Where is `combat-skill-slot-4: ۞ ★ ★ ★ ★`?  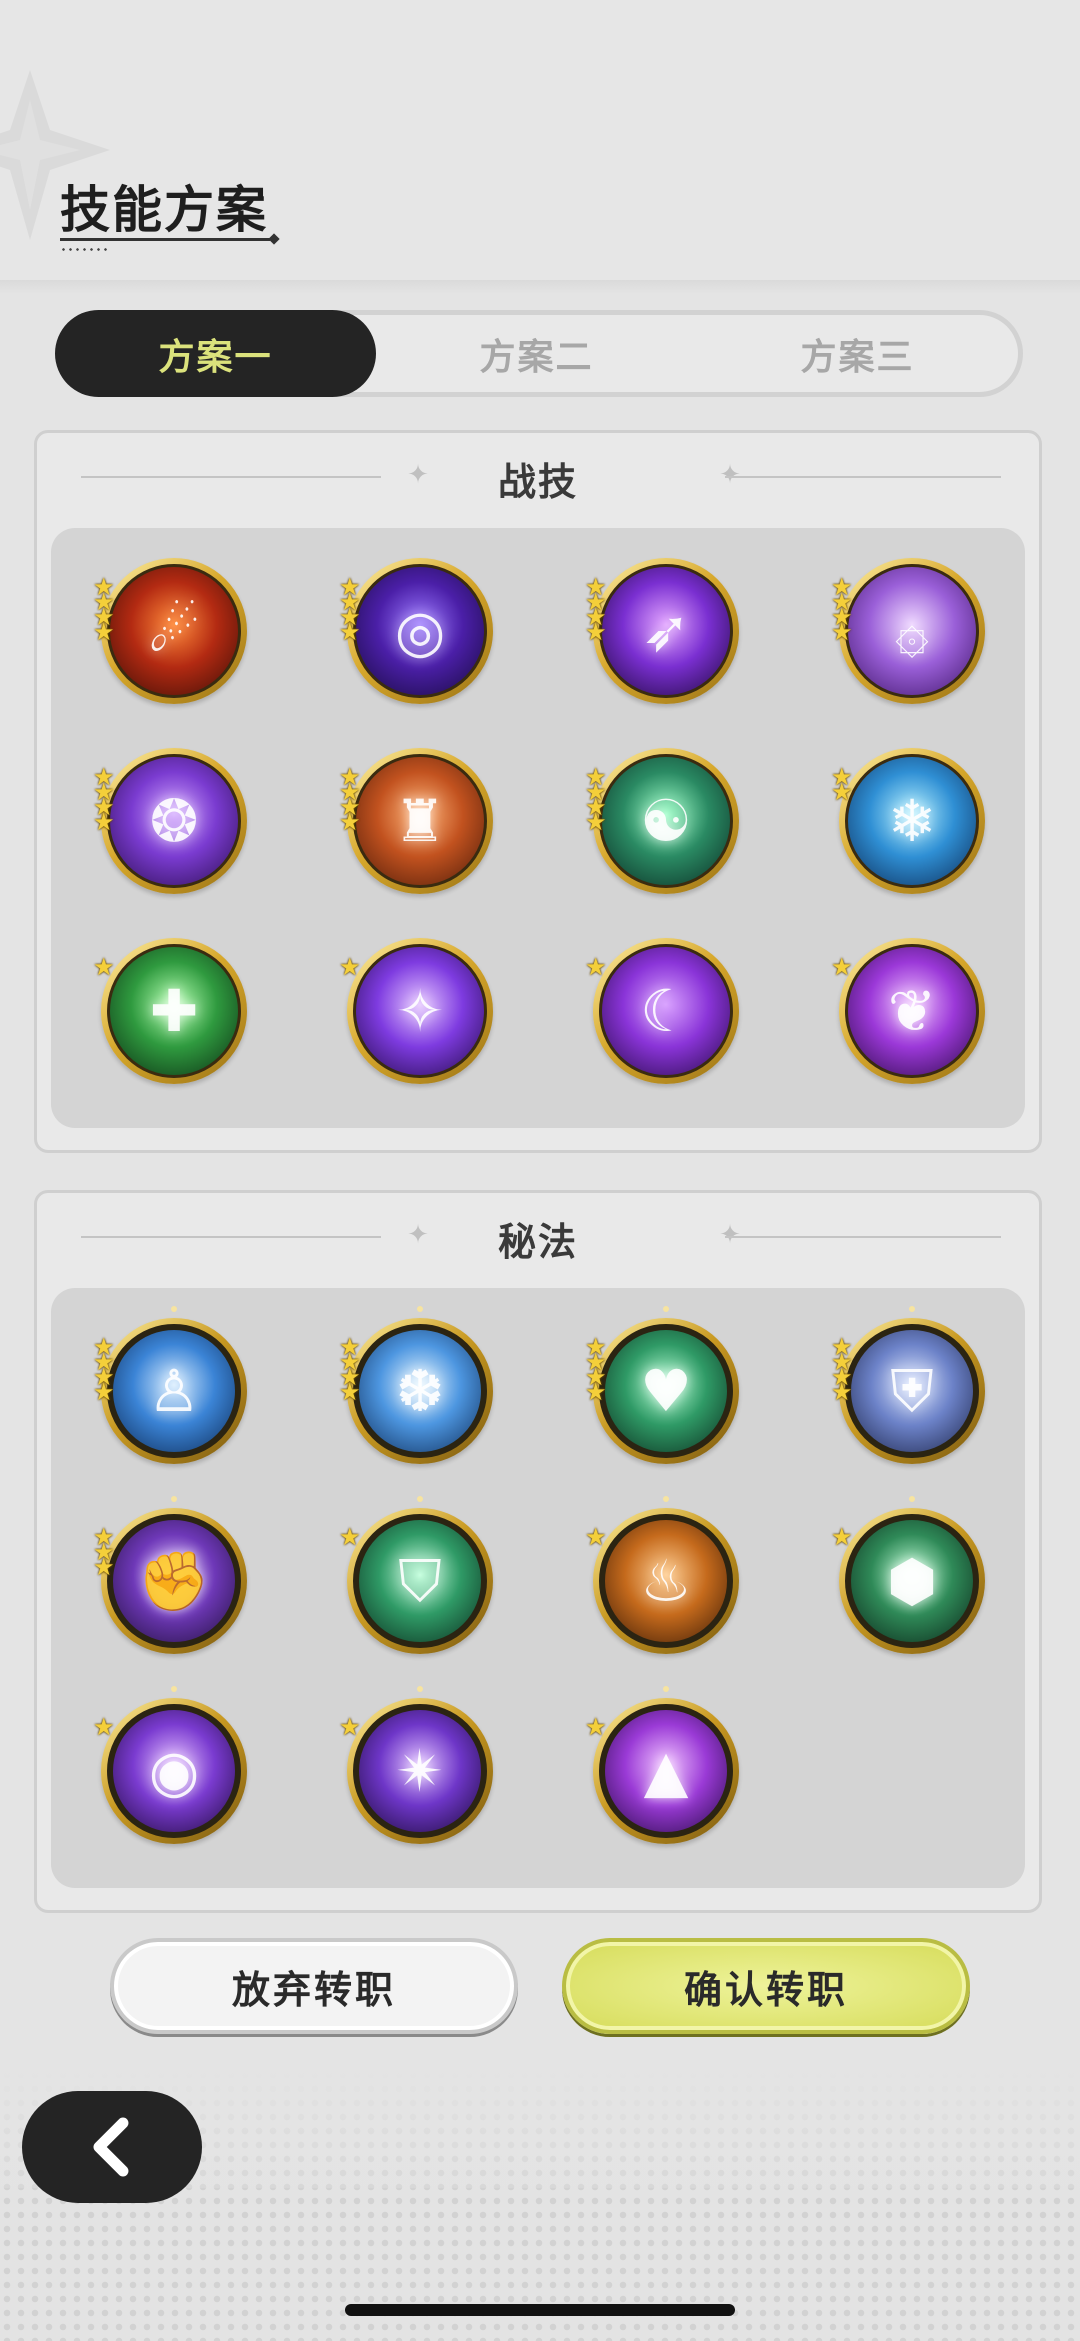
combat-skill-slot-4: ۞ ★ ★ ★ ★ is located at coordinates (908, 631).